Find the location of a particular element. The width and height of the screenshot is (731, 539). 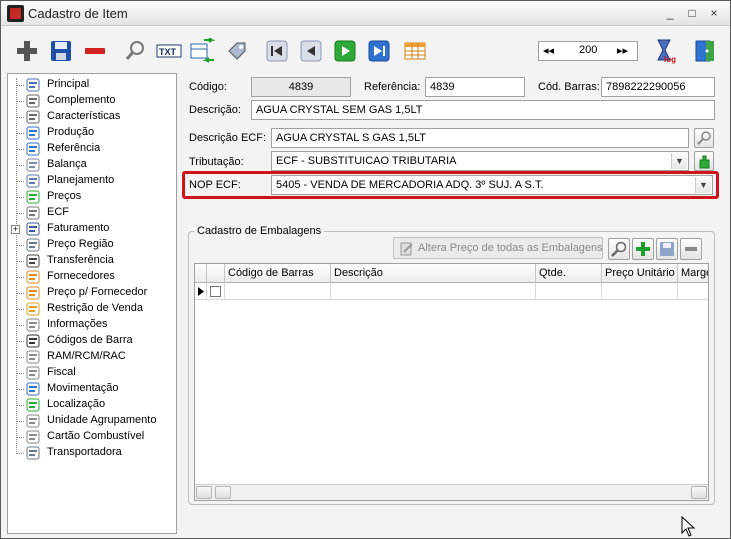

embalagens-add-button is located at coordinates (643, 249).